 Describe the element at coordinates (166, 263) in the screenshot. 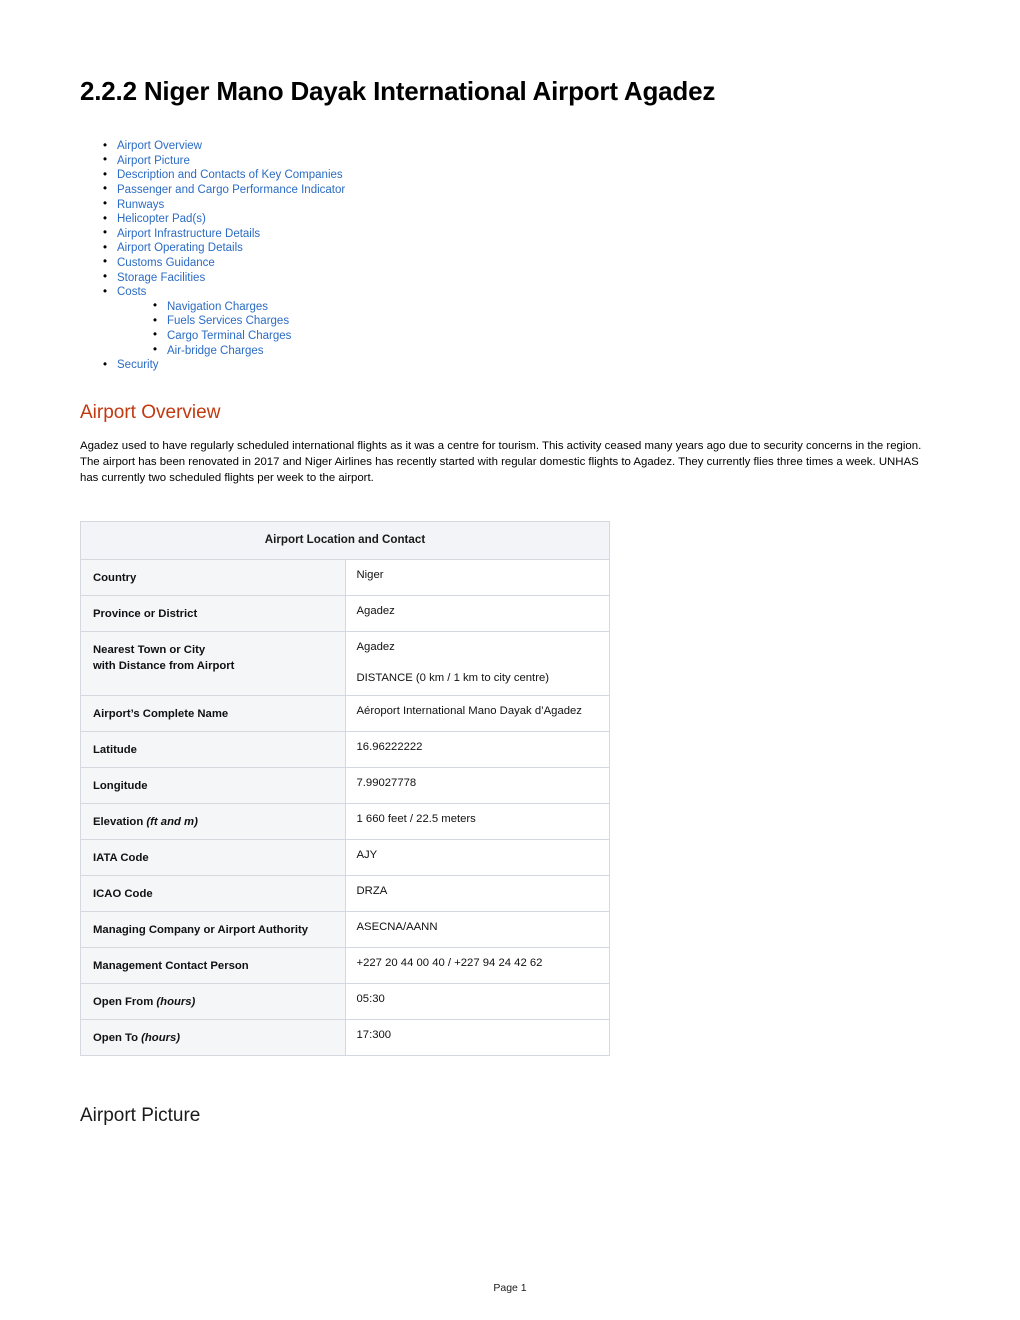

I see `toc-link: Customs Guidance` at that location.